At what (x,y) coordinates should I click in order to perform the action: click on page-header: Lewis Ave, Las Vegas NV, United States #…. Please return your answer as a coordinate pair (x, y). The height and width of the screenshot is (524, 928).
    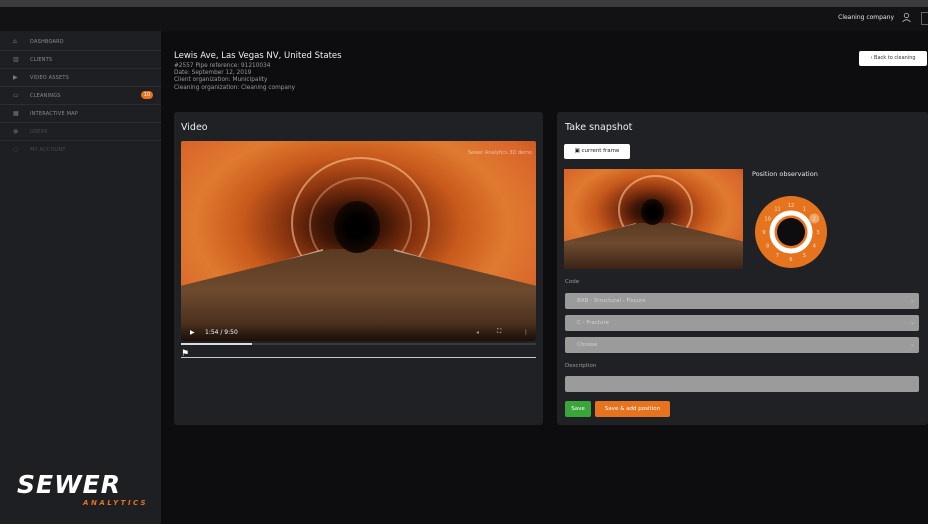
    Looking at the image, I should click on (258, 71).